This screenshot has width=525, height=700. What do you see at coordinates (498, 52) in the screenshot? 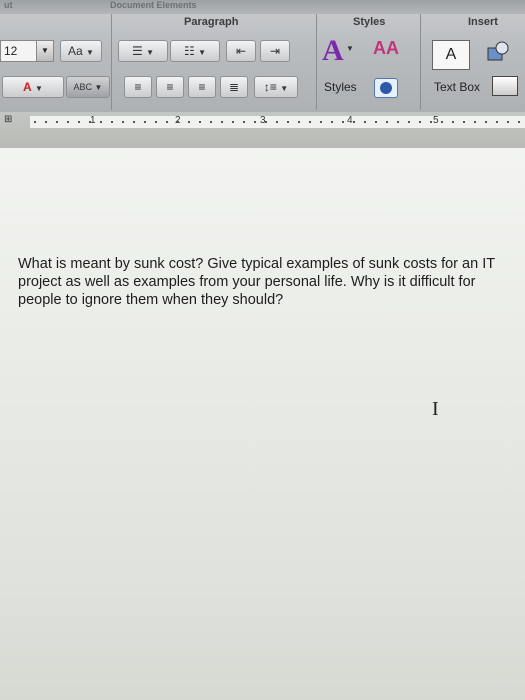
I see `shape-icon` at bounding box center [498, 52].